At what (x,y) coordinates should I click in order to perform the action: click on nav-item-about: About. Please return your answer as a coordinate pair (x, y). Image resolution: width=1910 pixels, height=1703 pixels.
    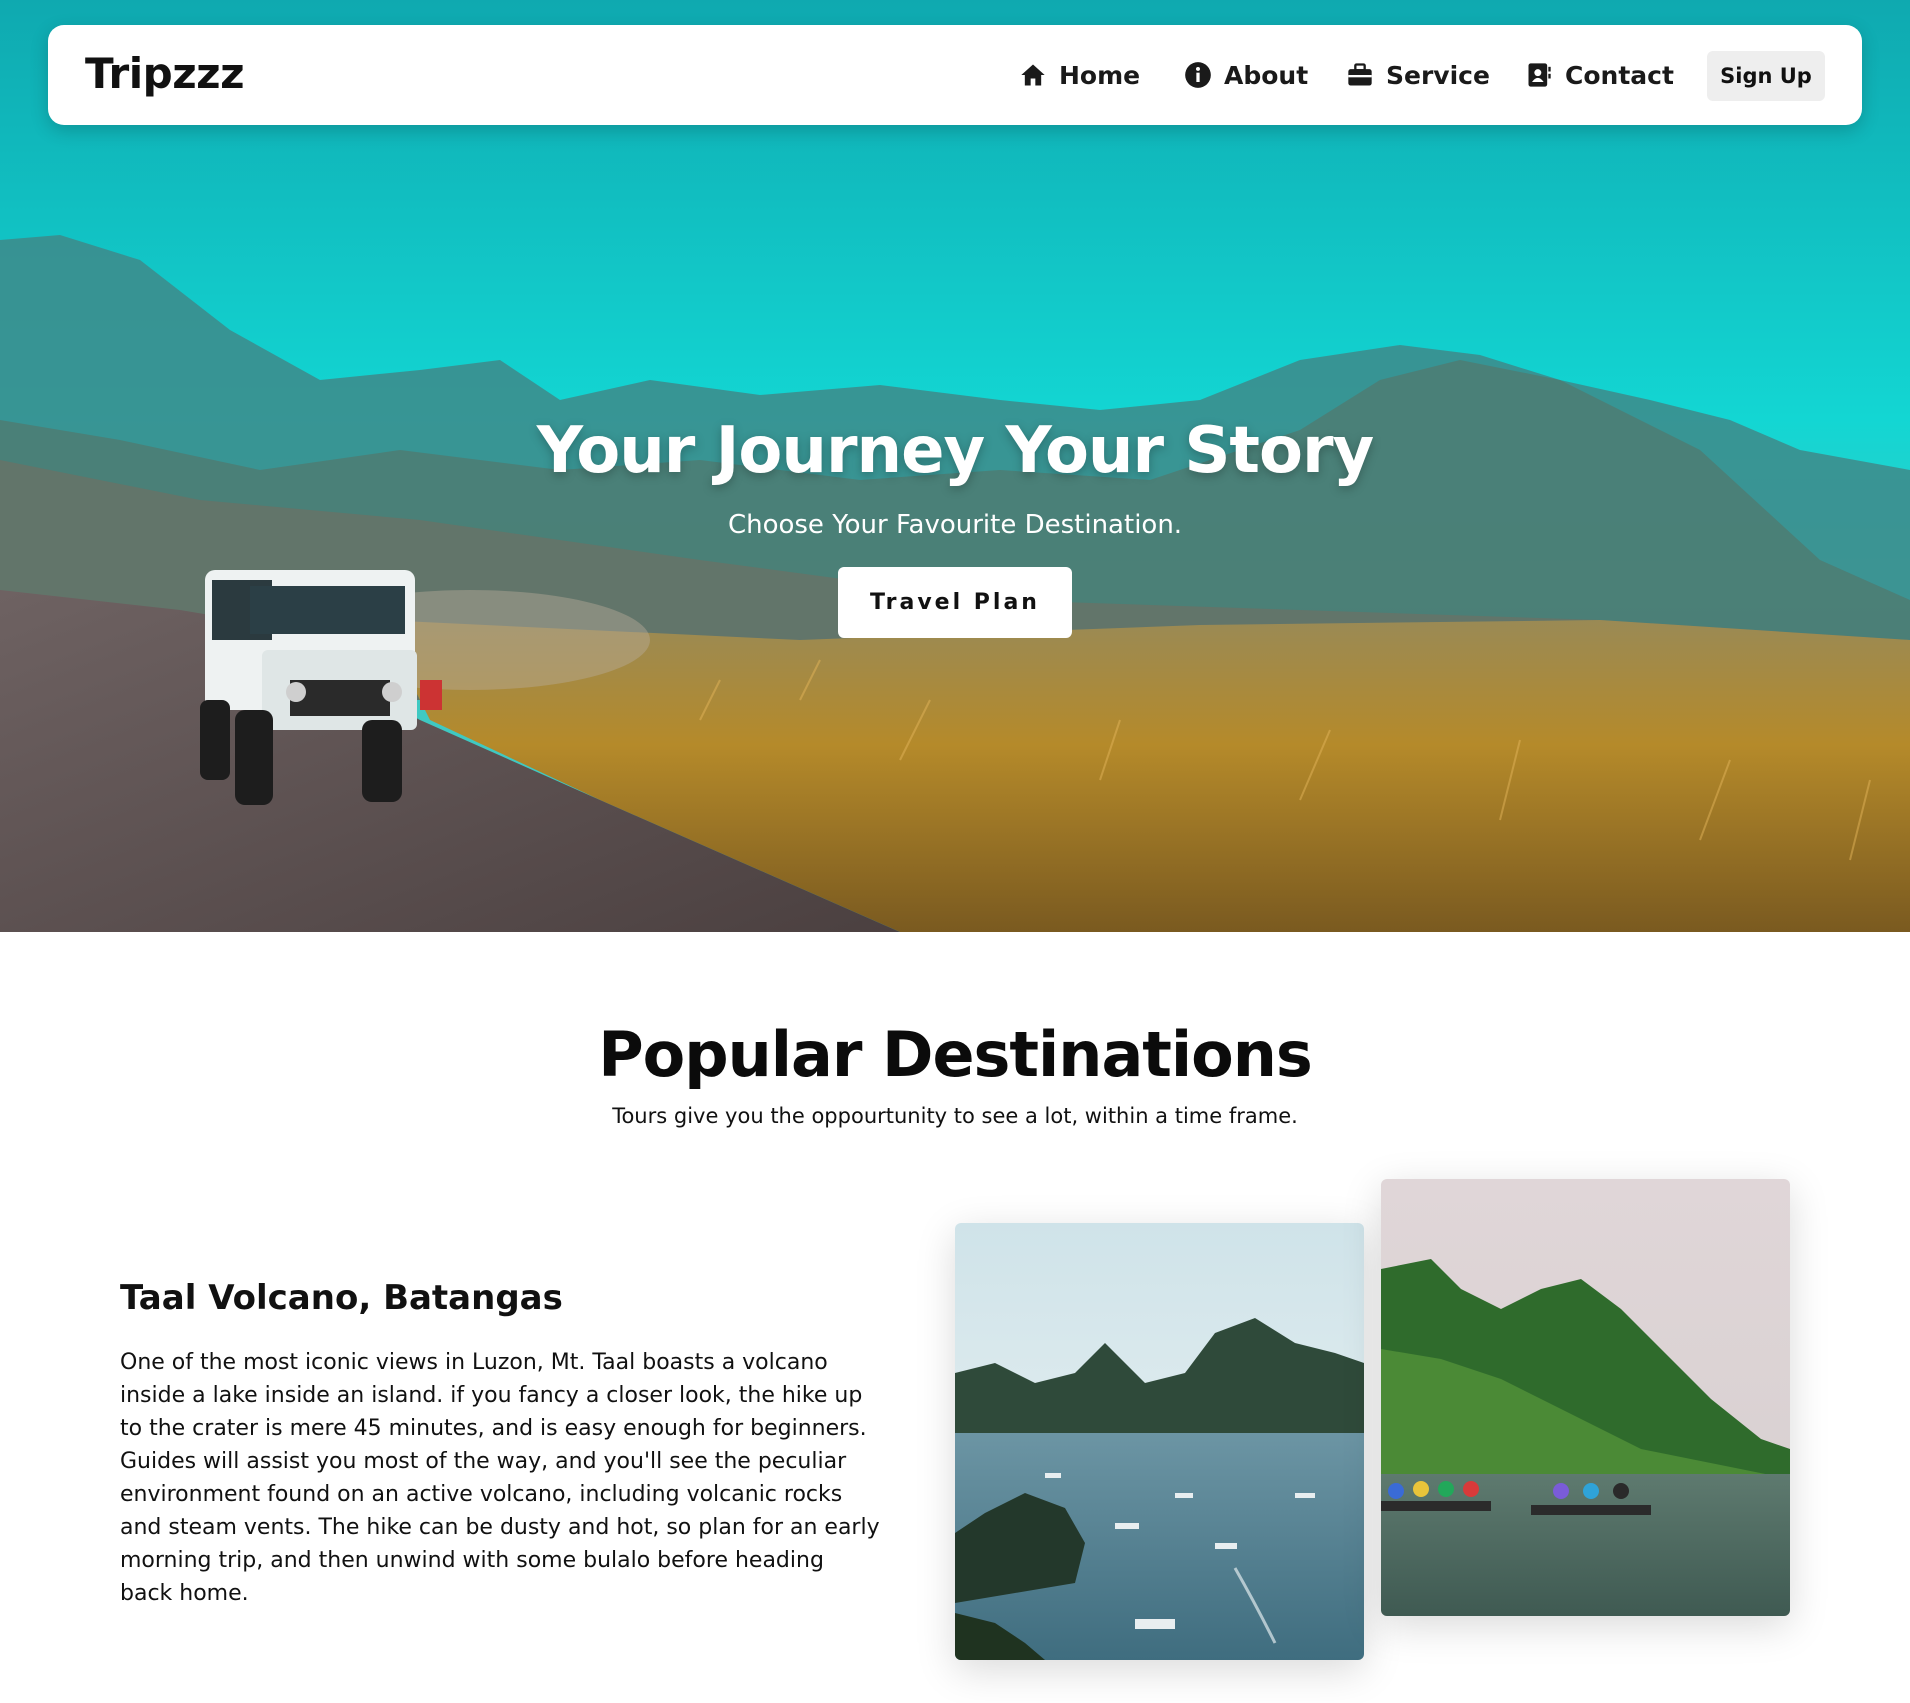
    Looking at the image, I should click on (1246, 75).